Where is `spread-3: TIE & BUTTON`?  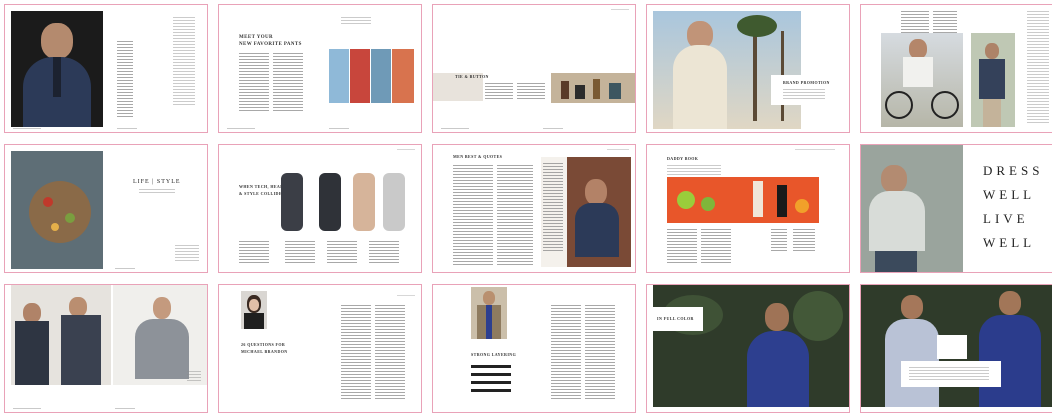
spread-3: TIE & BUTTON is located at coordinates (534, 68).